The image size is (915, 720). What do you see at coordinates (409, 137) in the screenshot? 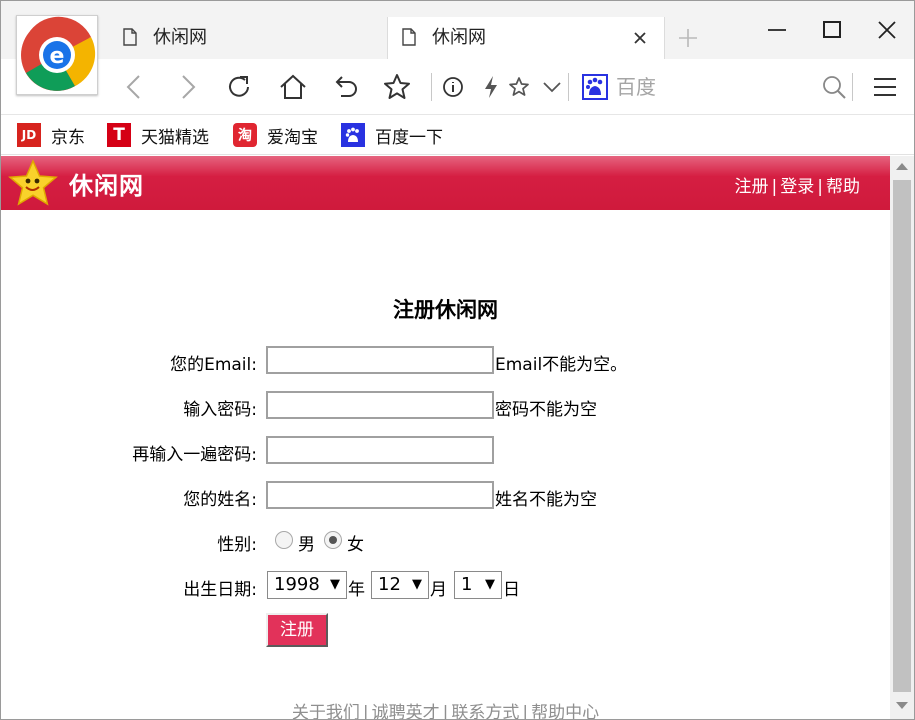
I see `bookmark-label: 百度一下` at bounding box center [409, 137].